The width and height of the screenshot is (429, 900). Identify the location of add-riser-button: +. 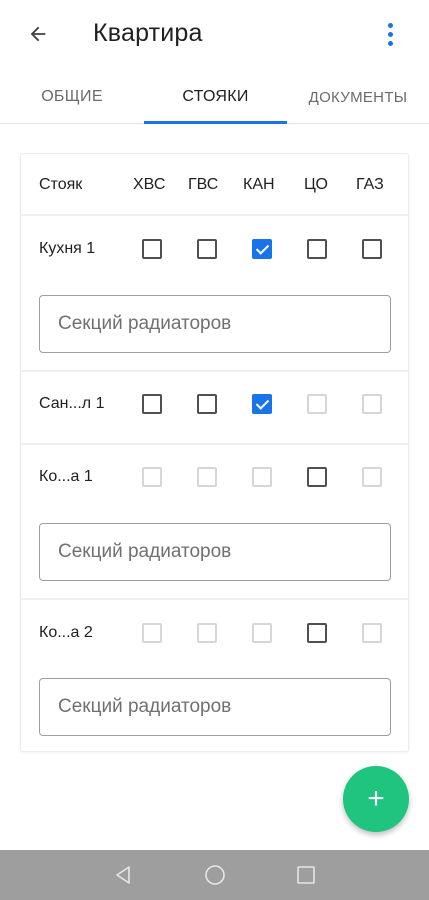
(376, 799).